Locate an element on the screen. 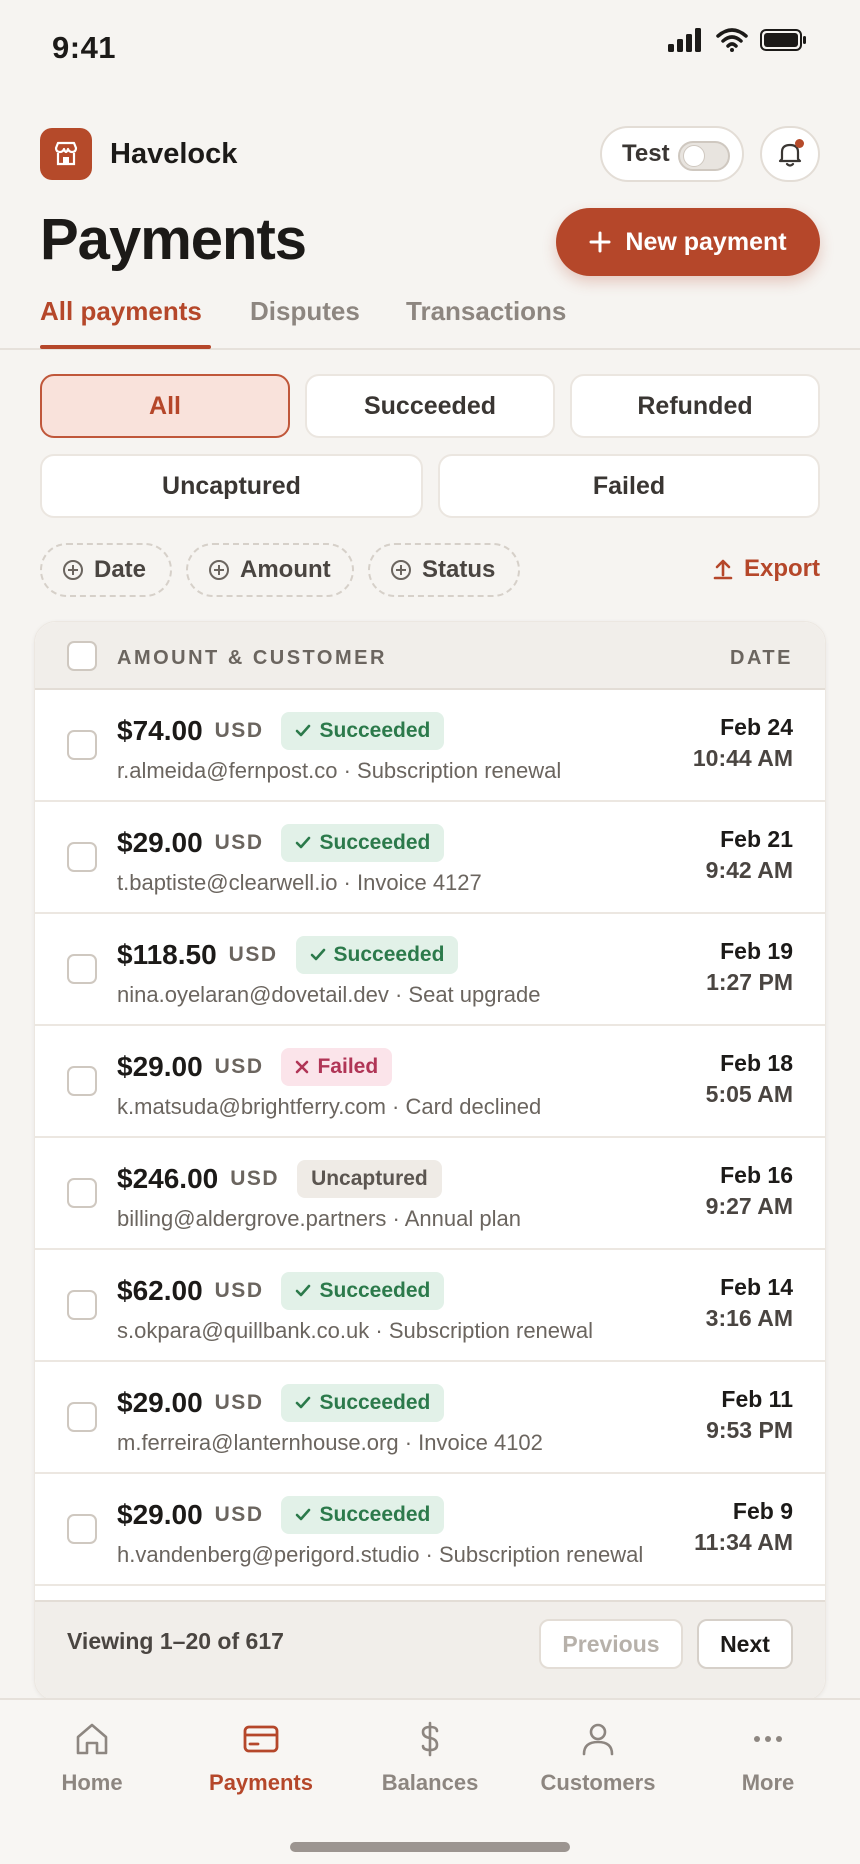  payment-datetime: Feb 11 9:53 PM is located at coordinates (749, 1415).